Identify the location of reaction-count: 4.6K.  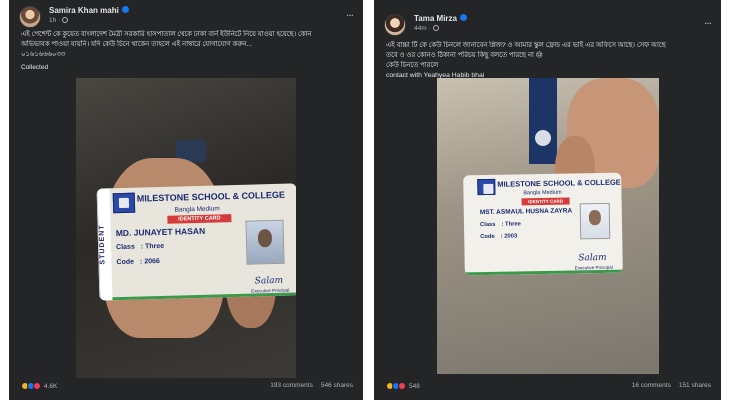
(50, 386).